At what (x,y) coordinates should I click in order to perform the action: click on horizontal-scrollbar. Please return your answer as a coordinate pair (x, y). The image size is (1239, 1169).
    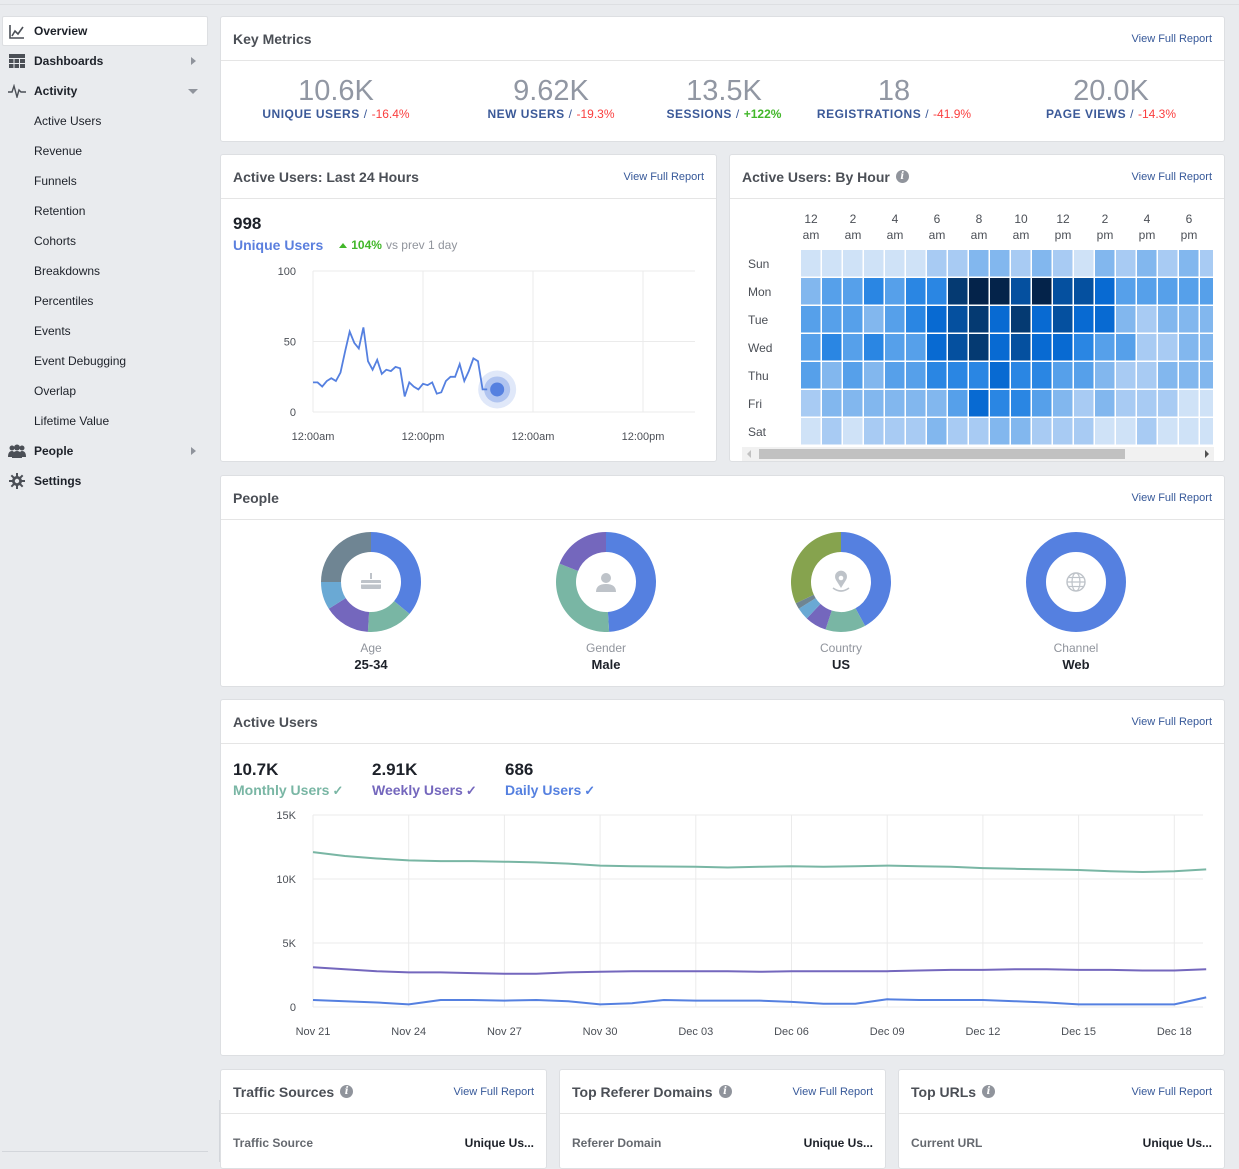
    Looking at the image, I should click on (978, 454).